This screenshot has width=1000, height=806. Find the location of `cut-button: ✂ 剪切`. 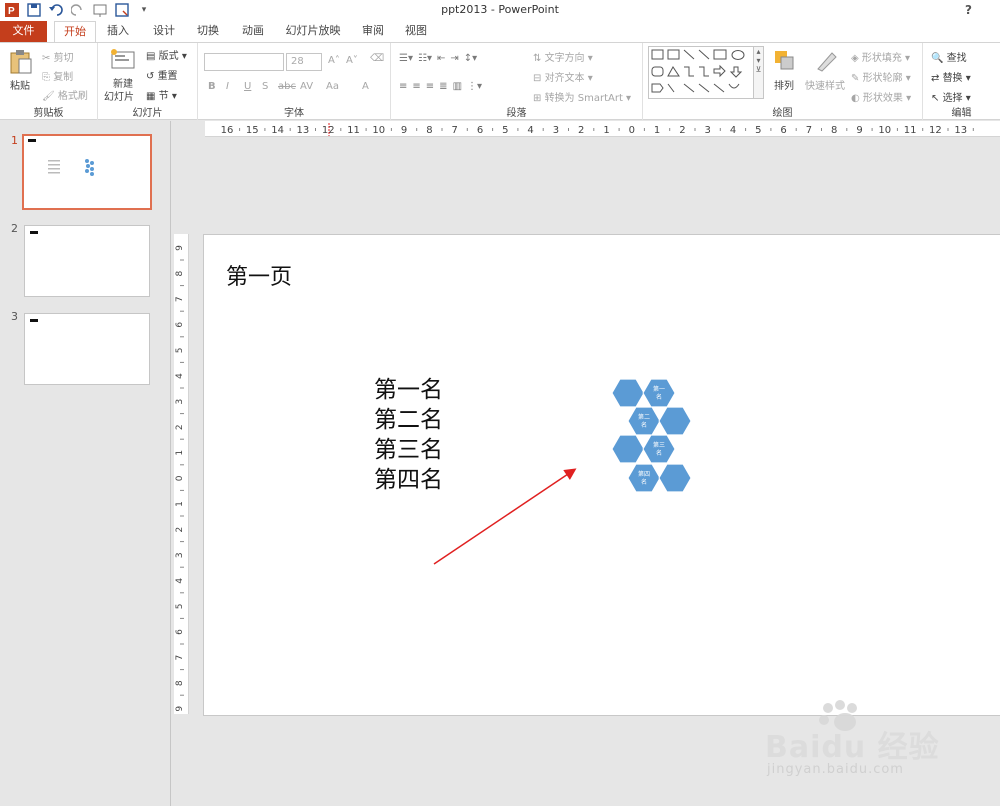

cut-button: ✂ 剪切 is located at coordinates (58, 56).